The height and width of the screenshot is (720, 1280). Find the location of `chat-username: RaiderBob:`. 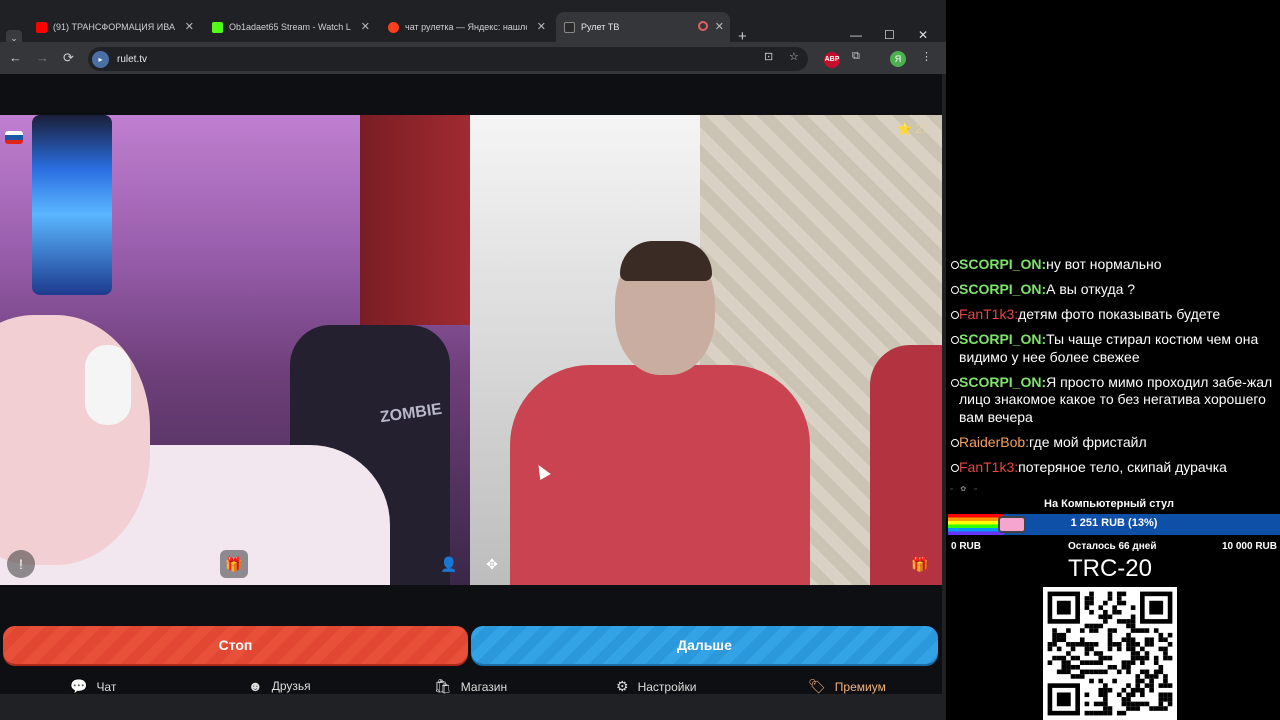

chat-username: RaiderBob: is located at coordinates (994, 441).